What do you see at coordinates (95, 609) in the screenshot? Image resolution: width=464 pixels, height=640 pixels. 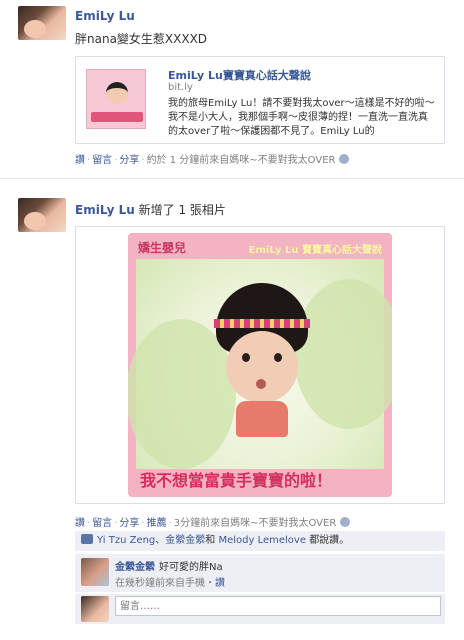 I see `viewer-avatar` at bounding box center [95, 609].